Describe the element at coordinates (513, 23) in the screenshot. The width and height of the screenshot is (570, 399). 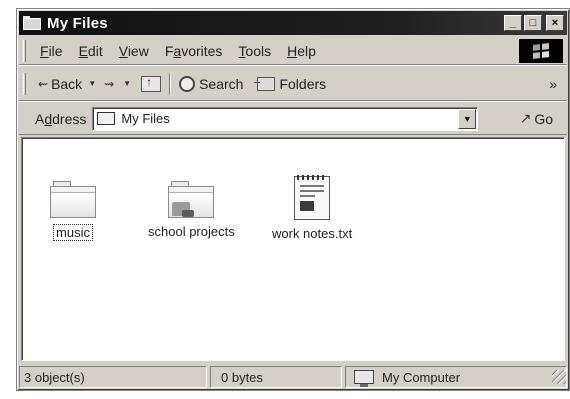
I see `minimize-button: _` at that location.